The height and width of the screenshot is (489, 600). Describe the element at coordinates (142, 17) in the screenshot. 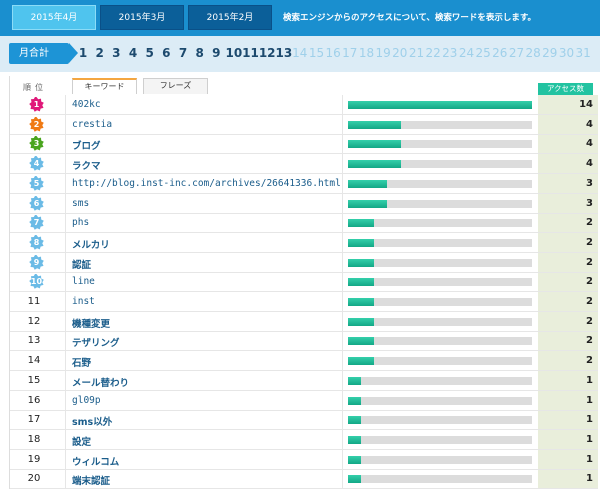

I see `month-tab: 2015年3月` at that location.